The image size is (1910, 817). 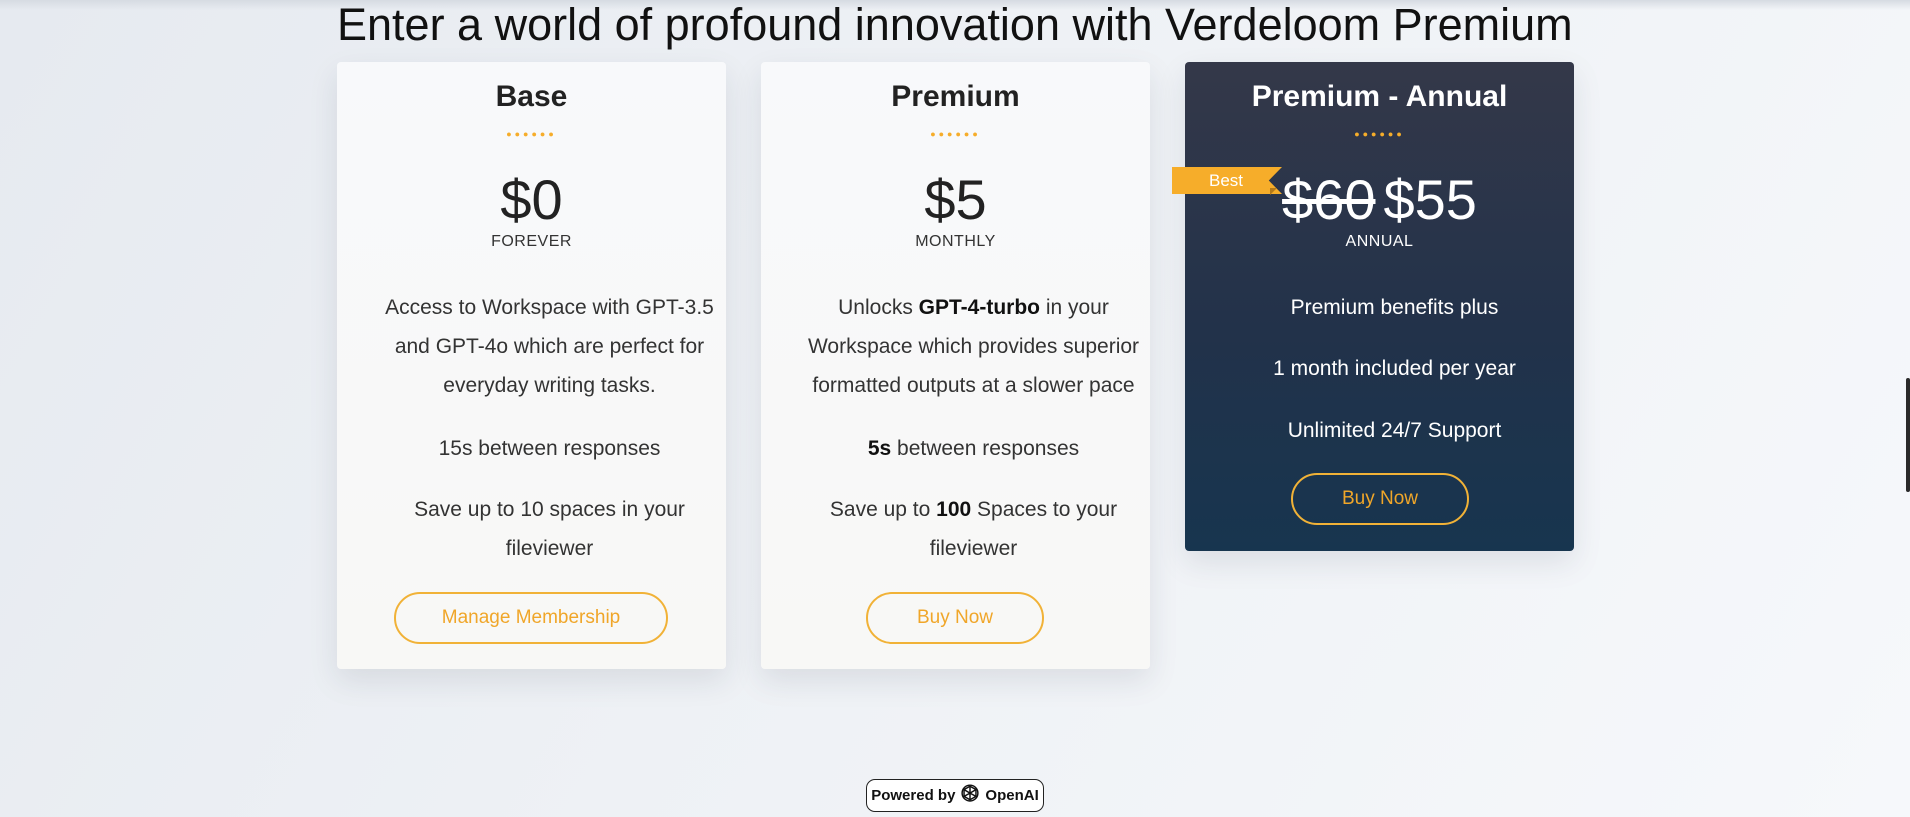 What do you see at coordinates (878, 307) in the screenshot?
I see `feature-text: Unlocks` at bounding box center [878, 307].